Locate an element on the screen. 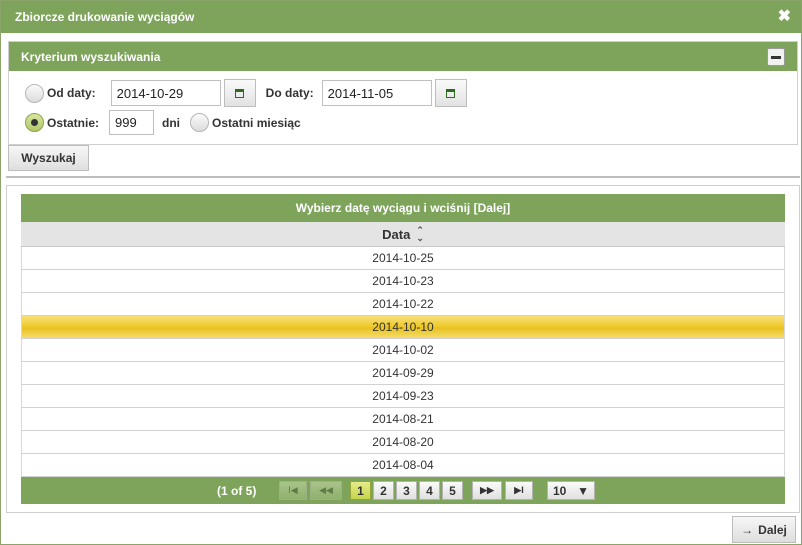  table-row: 2014-10-23 is located at coordinates (403, 281).